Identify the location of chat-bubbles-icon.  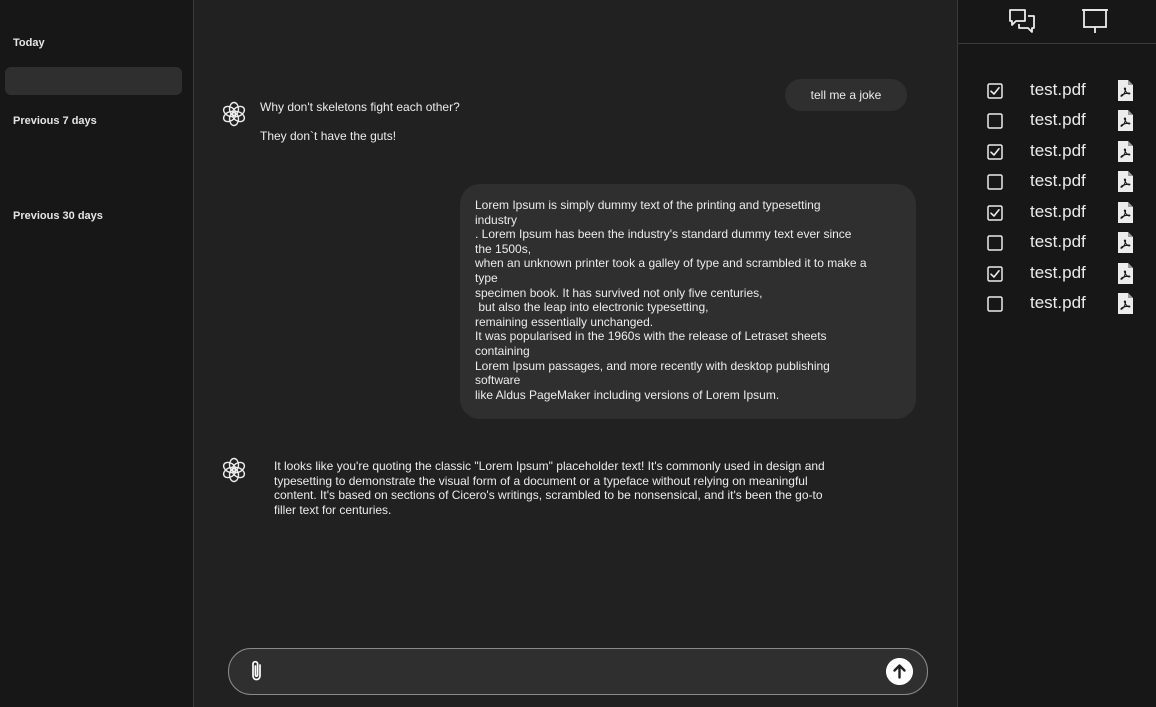
(1022, 21).